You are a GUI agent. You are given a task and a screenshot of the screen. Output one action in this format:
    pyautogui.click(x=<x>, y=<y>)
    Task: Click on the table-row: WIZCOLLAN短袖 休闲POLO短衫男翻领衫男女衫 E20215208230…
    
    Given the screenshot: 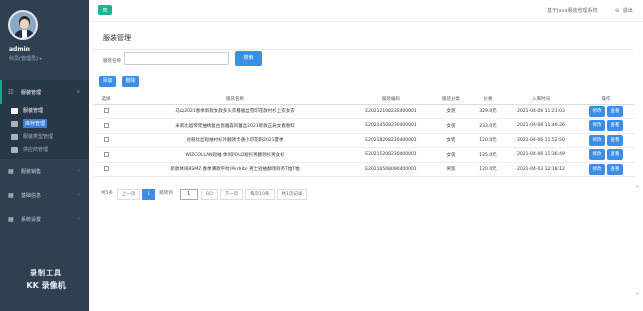 What is the action you would take?
    pyautogui.click(x=364, y=155)
    